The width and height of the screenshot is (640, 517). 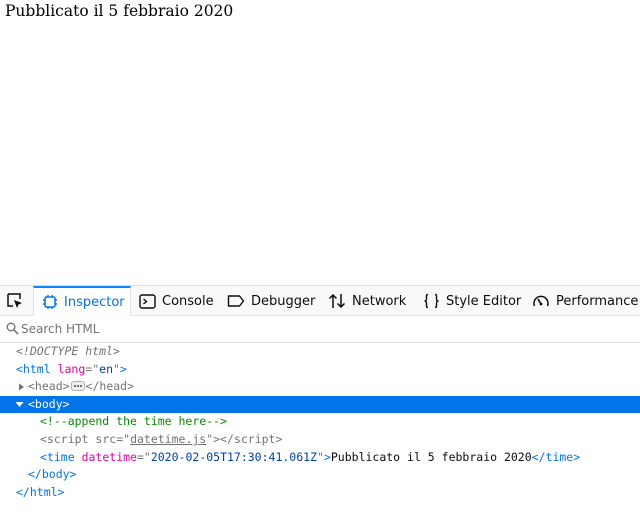 What do you see at coordinates (50, 302) in the screenshot?
I see `inspector-icon` at bounding box center [50, 302].